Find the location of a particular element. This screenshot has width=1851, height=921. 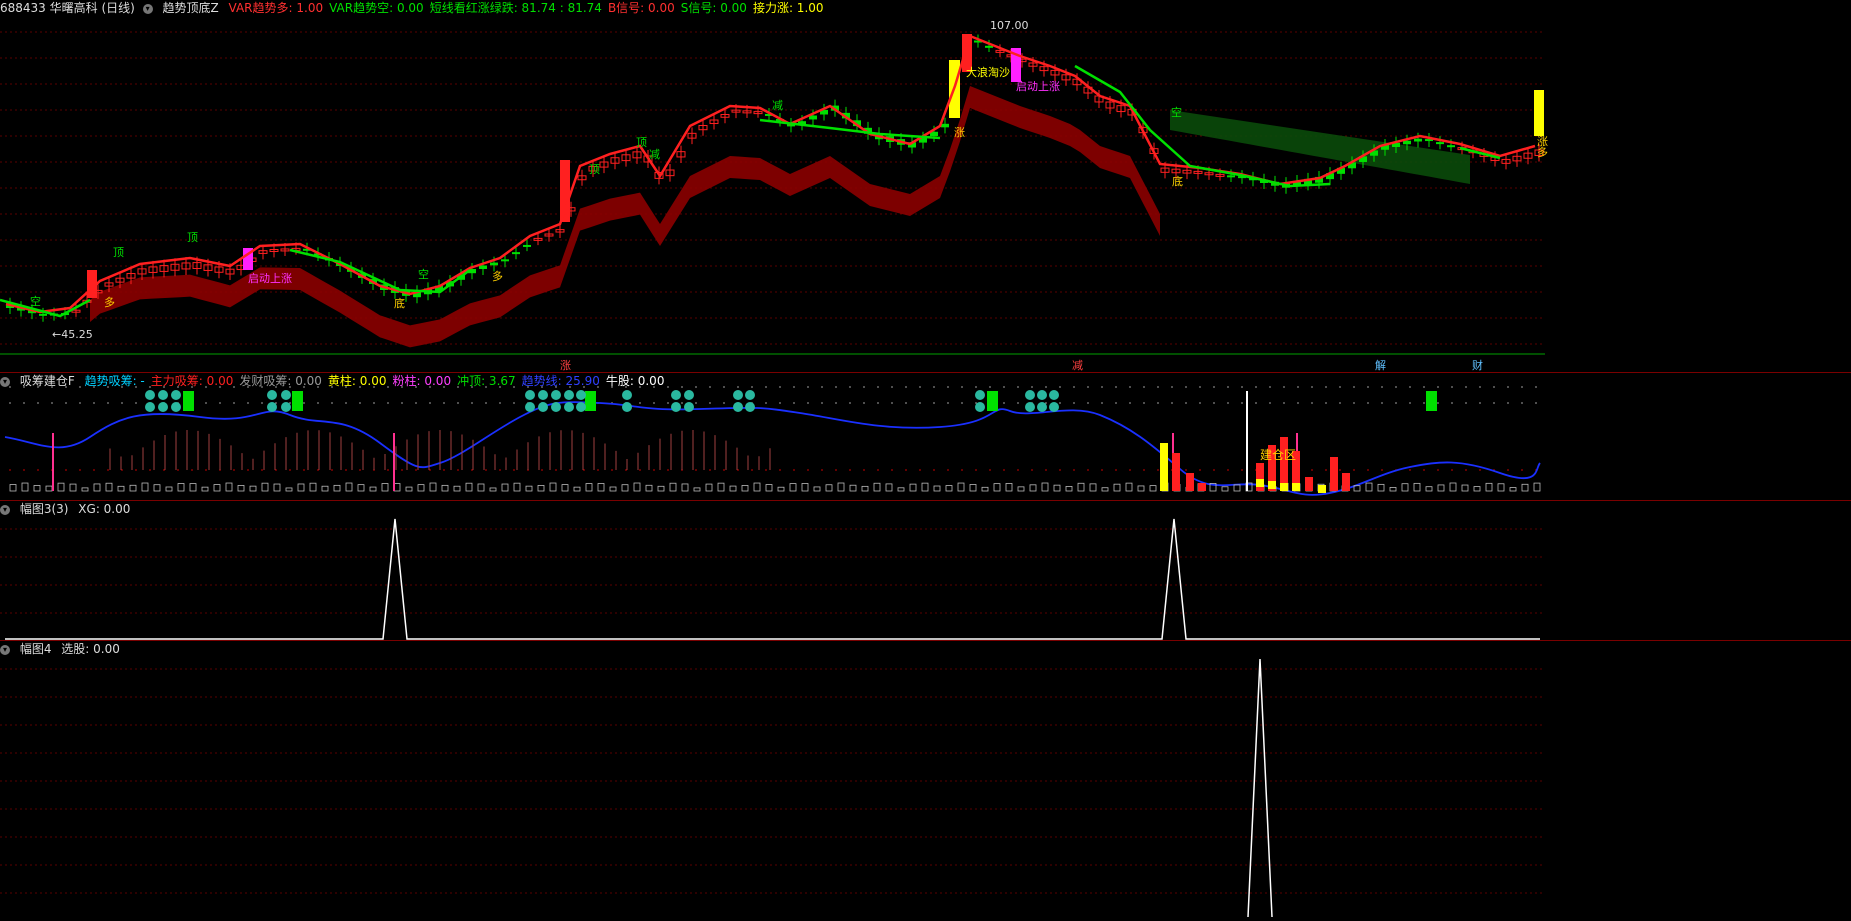

trend-line-down is located at coordinates (850, 129).